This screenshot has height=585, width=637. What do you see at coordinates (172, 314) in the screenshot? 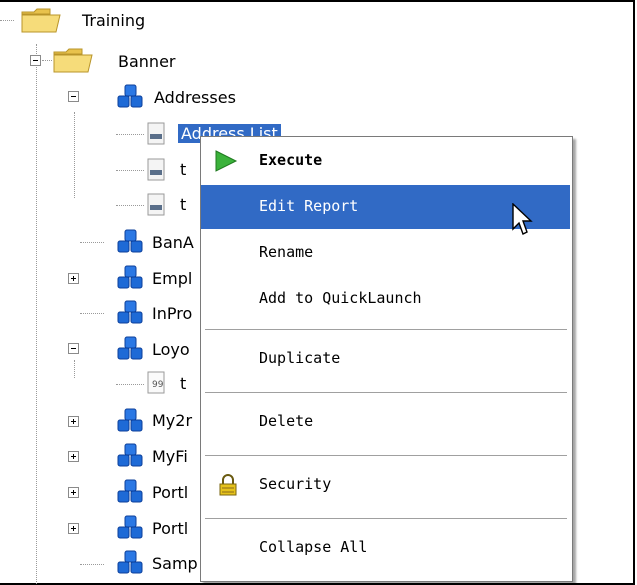
I see `tree-item-group: InPro` at bounding box center [172, 314].